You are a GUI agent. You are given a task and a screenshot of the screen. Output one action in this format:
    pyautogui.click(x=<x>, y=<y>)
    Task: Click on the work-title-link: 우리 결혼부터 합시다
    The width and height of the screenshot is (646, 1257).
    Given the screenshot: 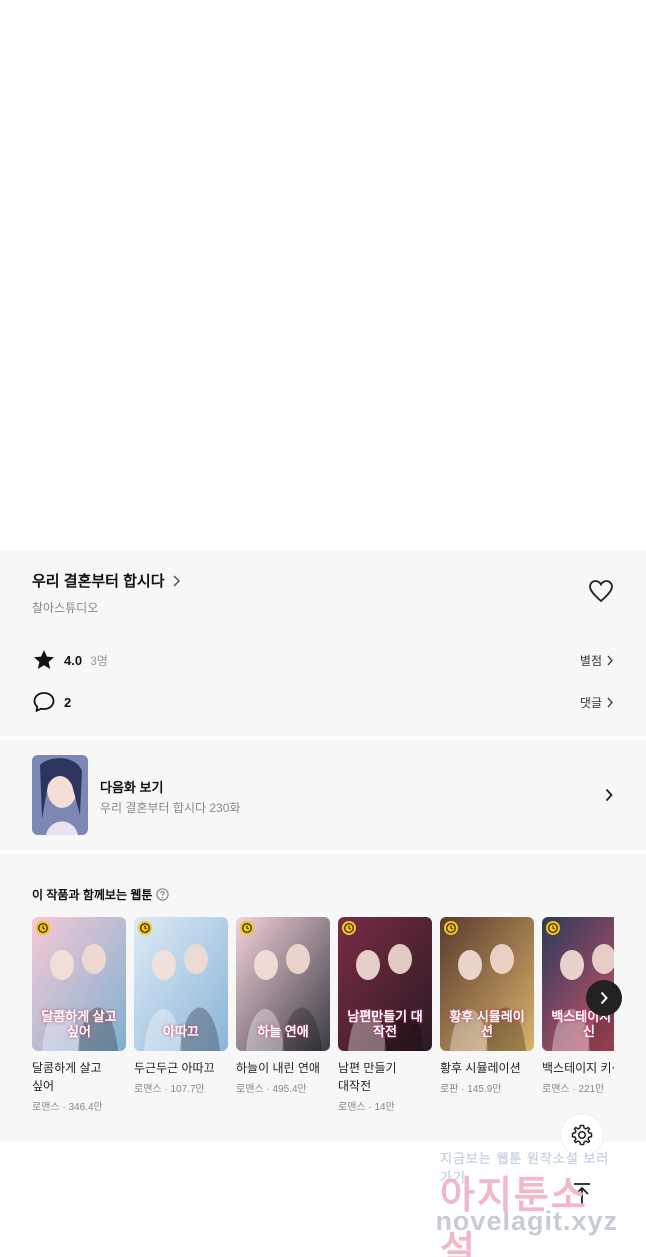 What is the action you would take?
    pyautogui.click(x=106, y=580)
    